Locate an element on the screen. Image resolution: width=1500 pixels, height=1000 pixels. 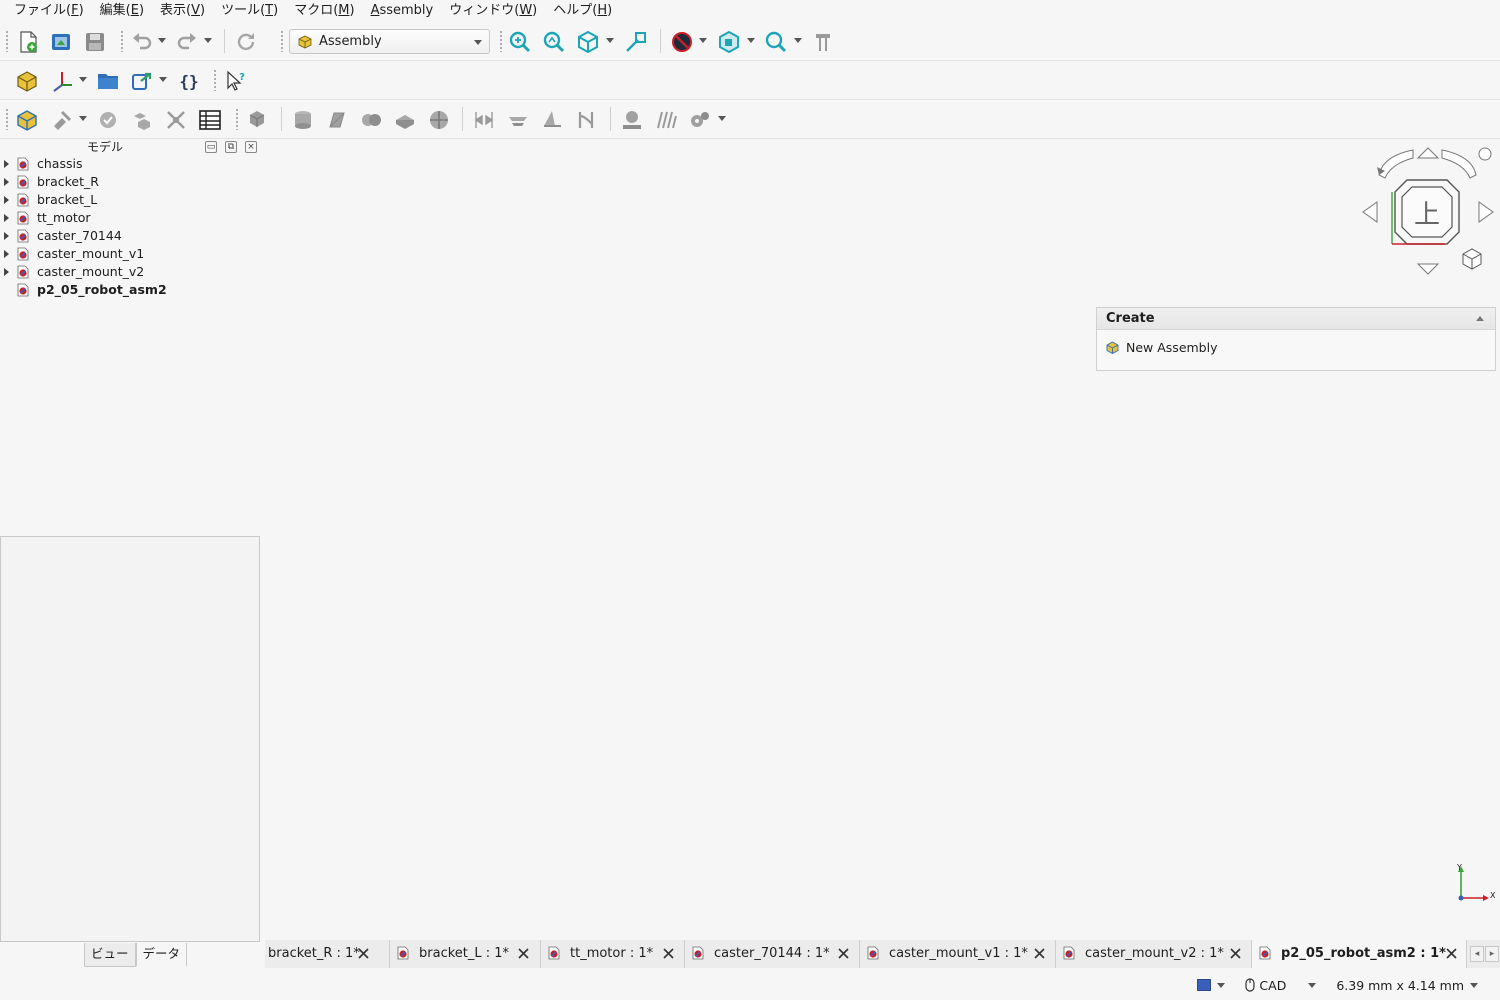
slider-joint-icon is located at coordinates (405, 120).